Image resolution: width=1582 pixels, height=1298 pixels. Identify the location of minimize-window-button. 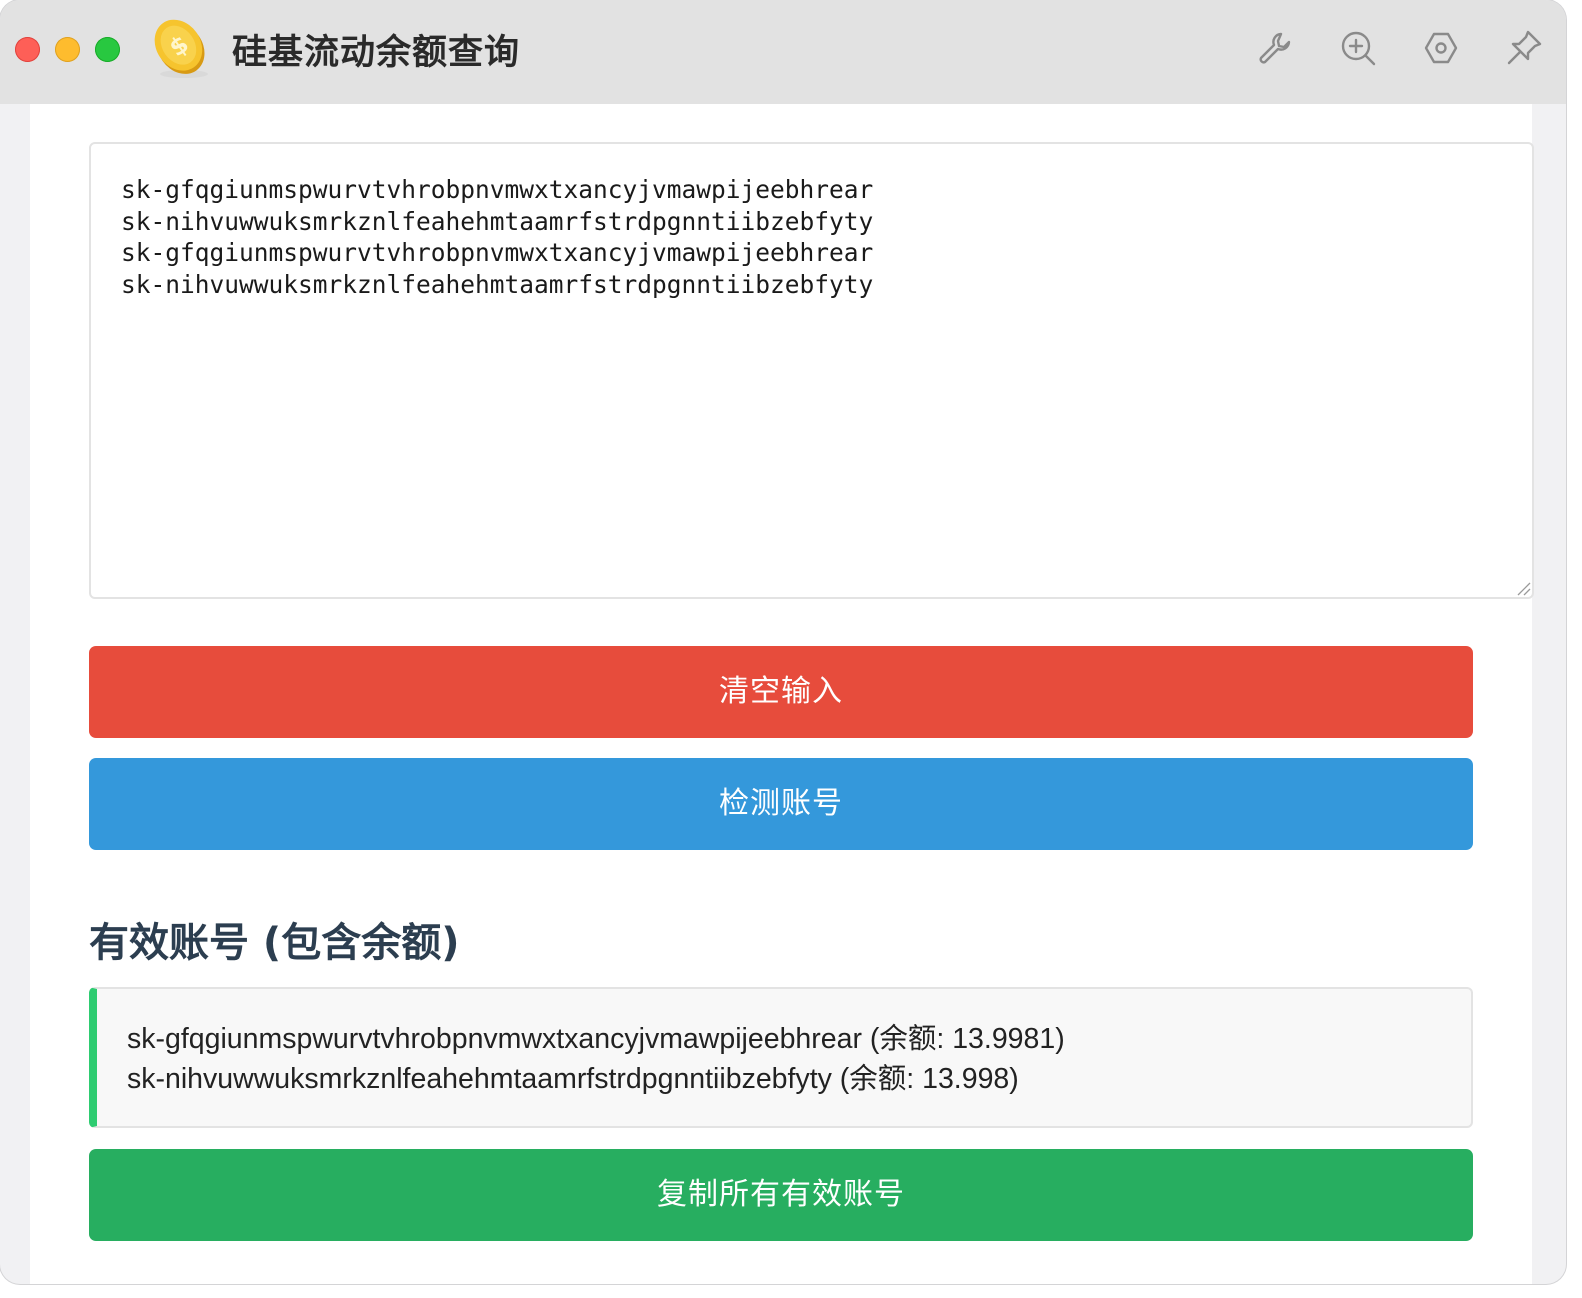
(67, 49).